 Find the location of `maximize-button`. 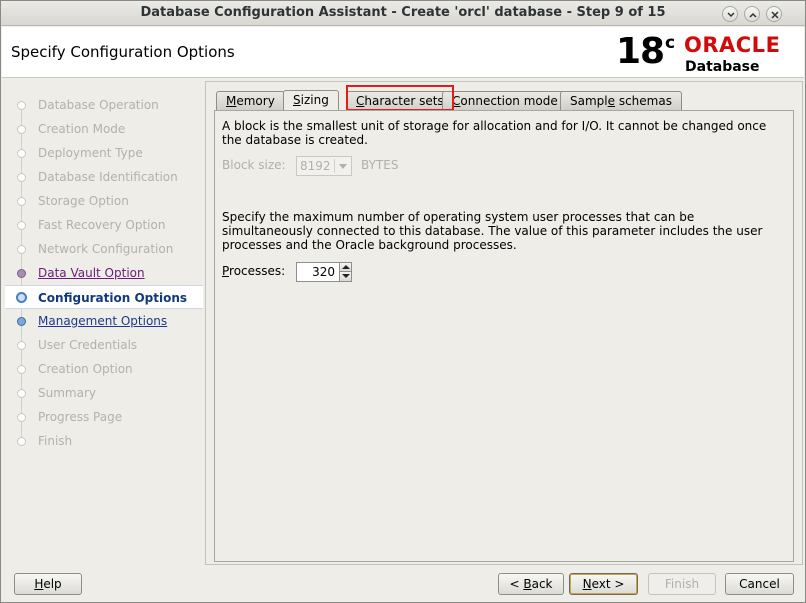

maximize-button is located at coordinates (752, 14).